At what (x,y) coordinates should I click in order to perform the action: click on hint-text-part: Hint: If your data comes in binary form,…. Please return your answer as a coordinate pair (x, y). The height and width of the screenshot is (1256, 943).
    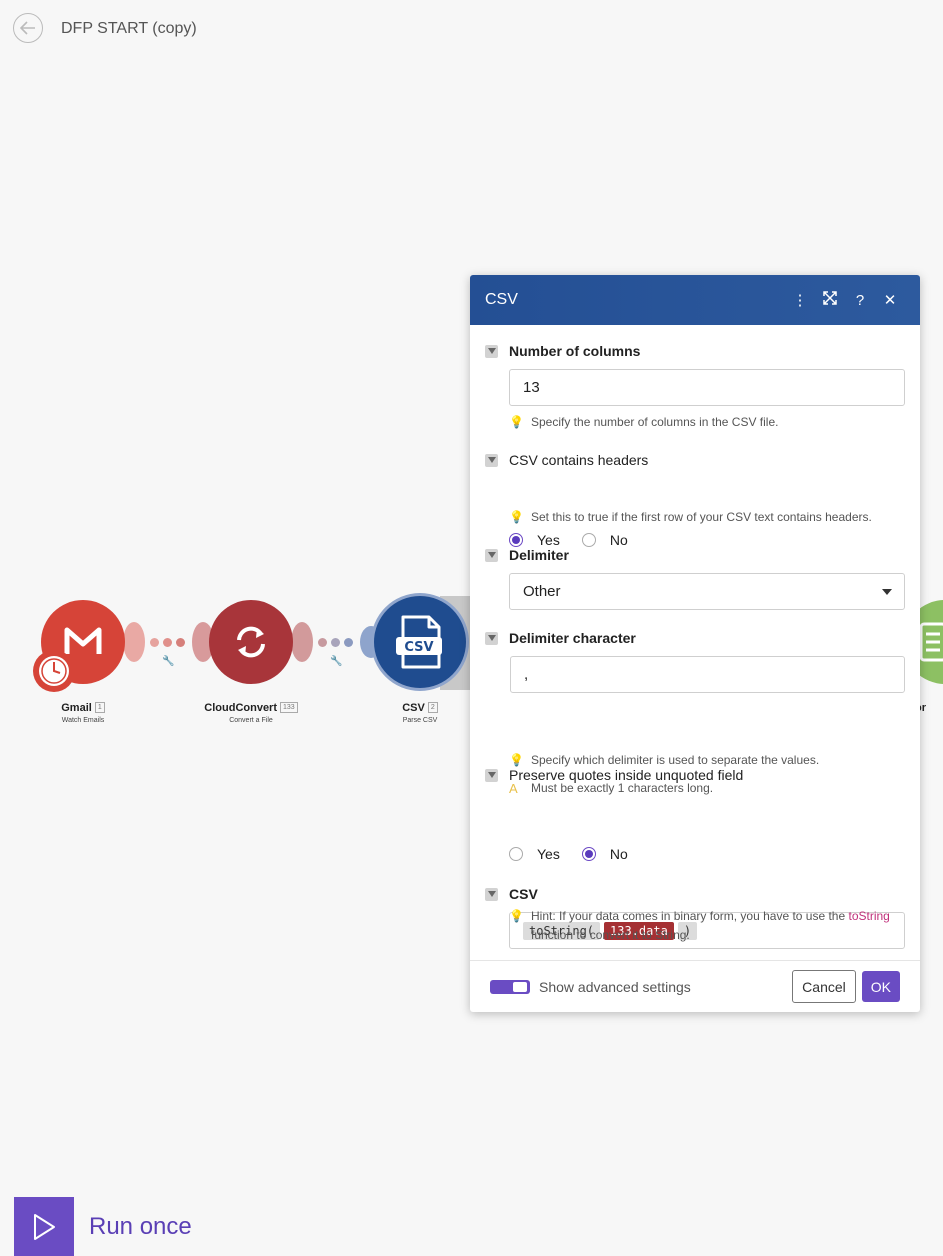
    Looking at the image, I should click on (688, 916).